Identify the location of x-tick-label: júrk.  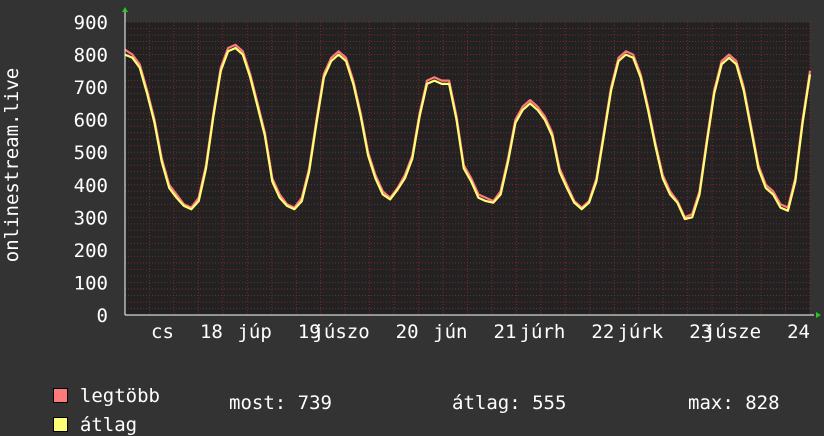
(640, 332).